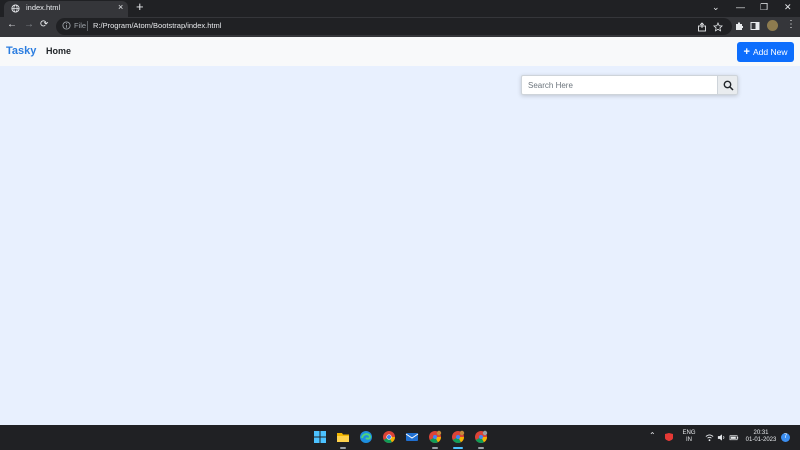  What do you see at coordinates (412, 437) in the screenshot?
I see `mail-app-icon` at bounding box center [412, 437].